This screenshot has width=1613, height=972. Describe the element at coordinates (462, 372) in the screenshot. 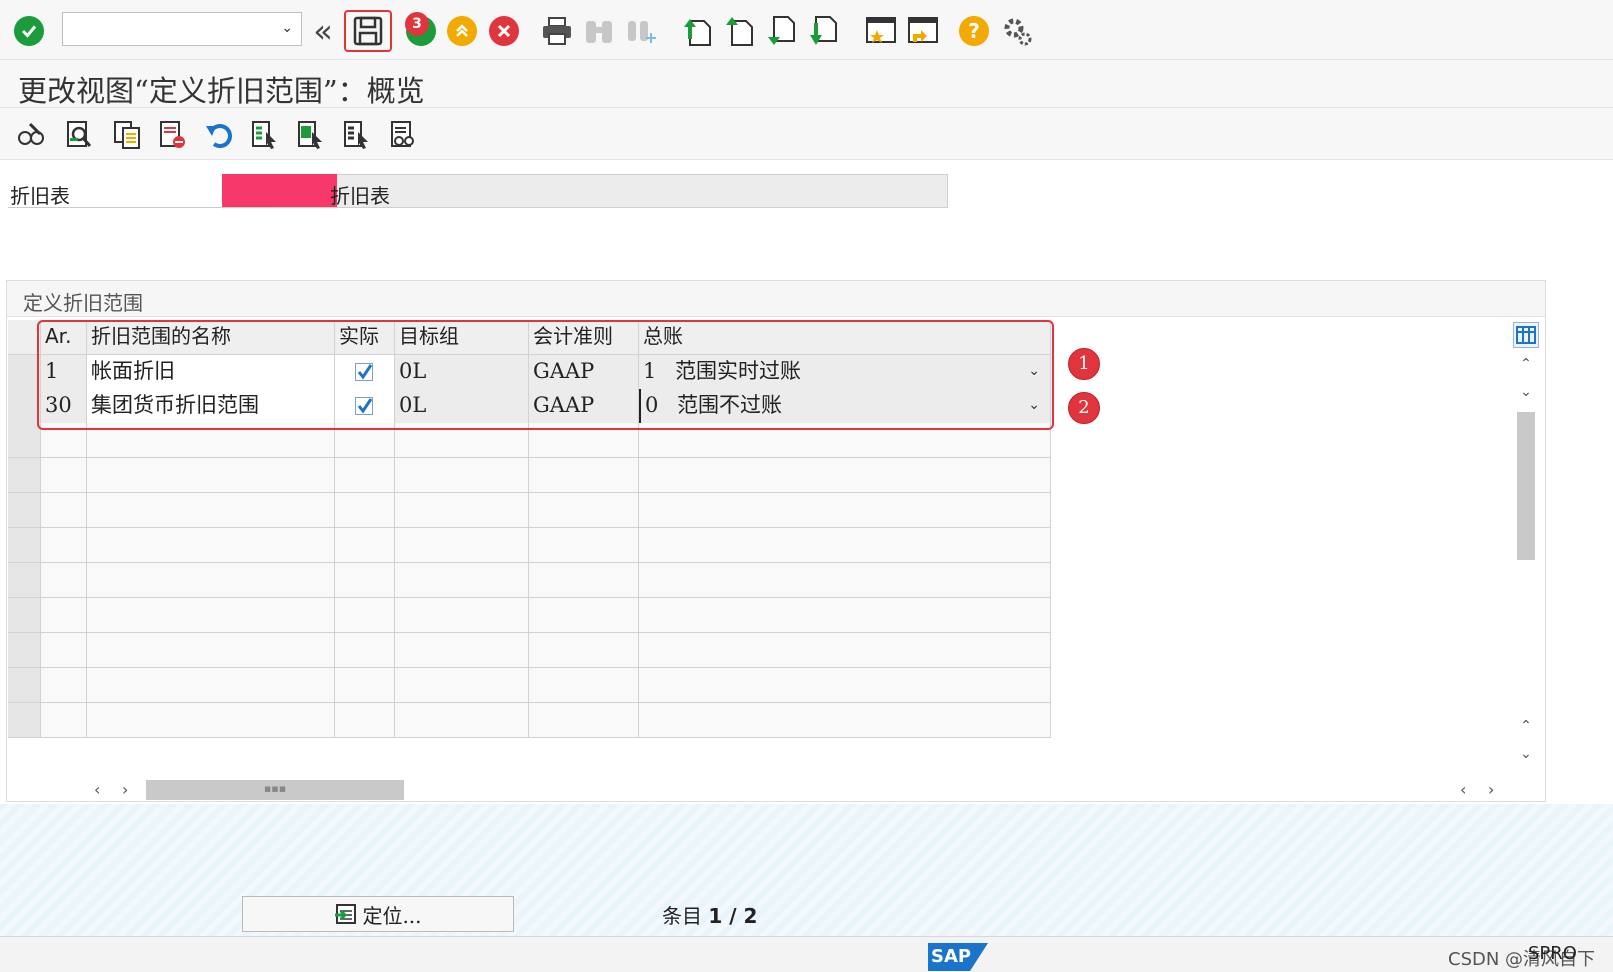

I see `target-group-cell: 0L` at that location.